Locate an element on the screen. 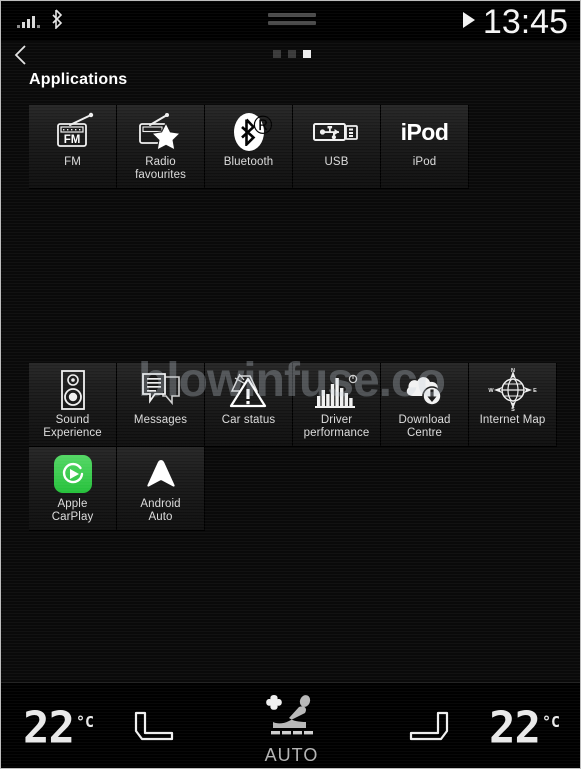 The height and width of the screenshot is (769, 581). app-label-line2: CarPlay is located at coordinates (72, 516).